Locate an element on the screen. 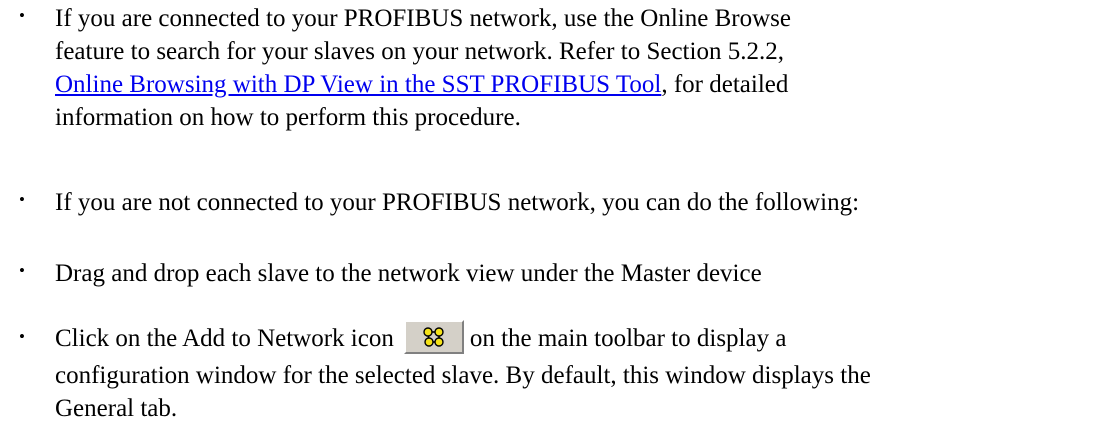  text-segment: Click on the Add to Network icon is located at coordinates (224, 338).